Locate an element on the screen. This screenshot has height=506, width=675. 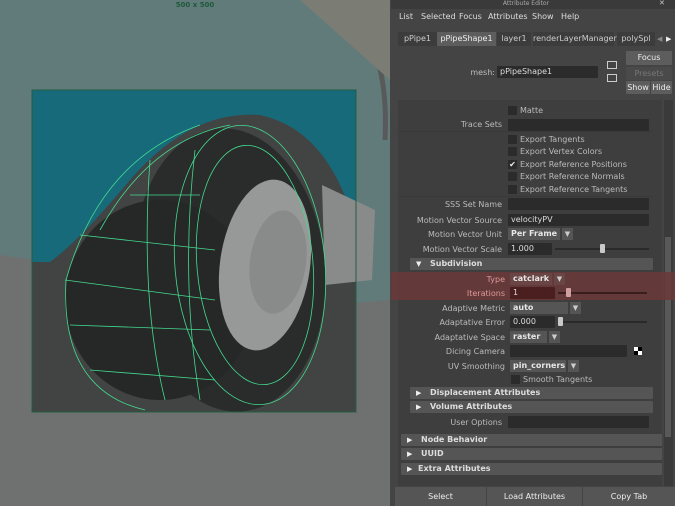
section-extra-attributes: ▶ Extra Attributes is located at coordinates (531, 469).